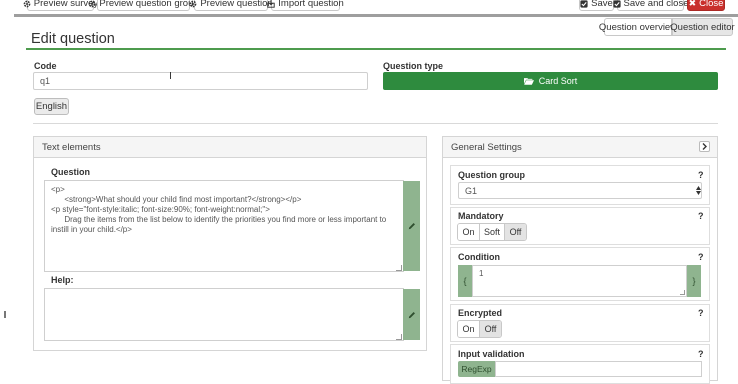 Image resolution: width=738 pixels, height=384 pixels. Describe the element at coordinates (7, 187) in the screenshot. I see `splitter-handle` at that location.